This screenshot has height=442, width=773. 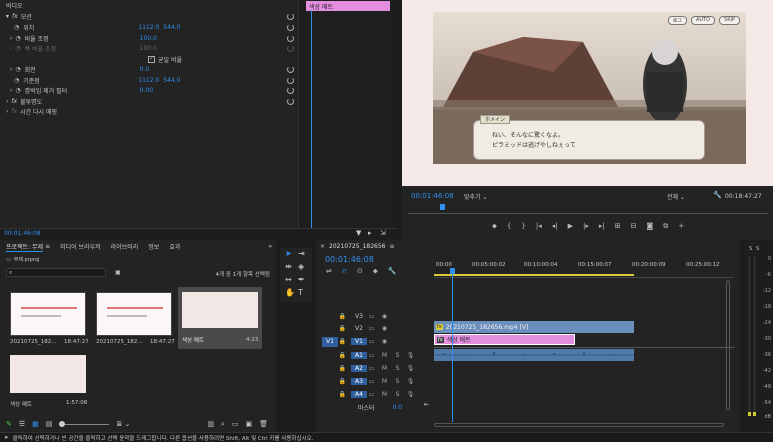 What do you see at coordinates (703, 20) in the screenshot?
I see `game-auto-button: AUTO` at bounding box center [703, 20].